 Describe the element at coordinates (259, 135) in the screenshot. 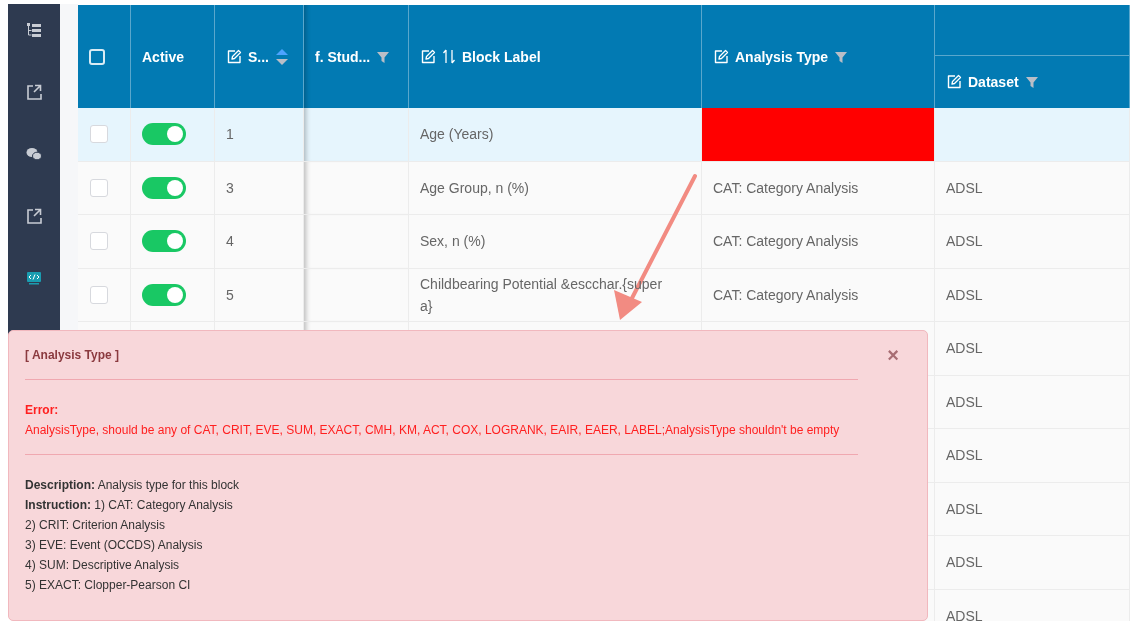

I see `table-cell: 1` at that location.